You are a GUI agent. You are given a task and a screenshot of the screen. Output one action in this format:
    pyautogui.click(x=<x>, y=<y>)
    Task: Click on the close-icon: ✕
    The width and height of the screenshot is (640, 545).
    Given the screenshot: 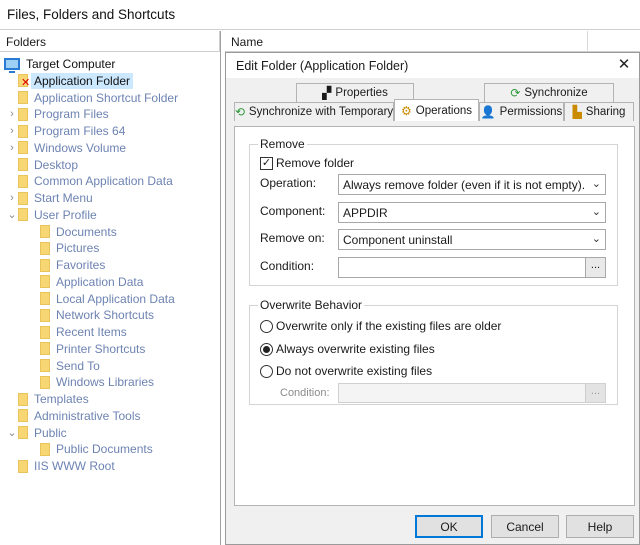 What is the action you would take?
    pyautogui.click(x=624, y=65)
    